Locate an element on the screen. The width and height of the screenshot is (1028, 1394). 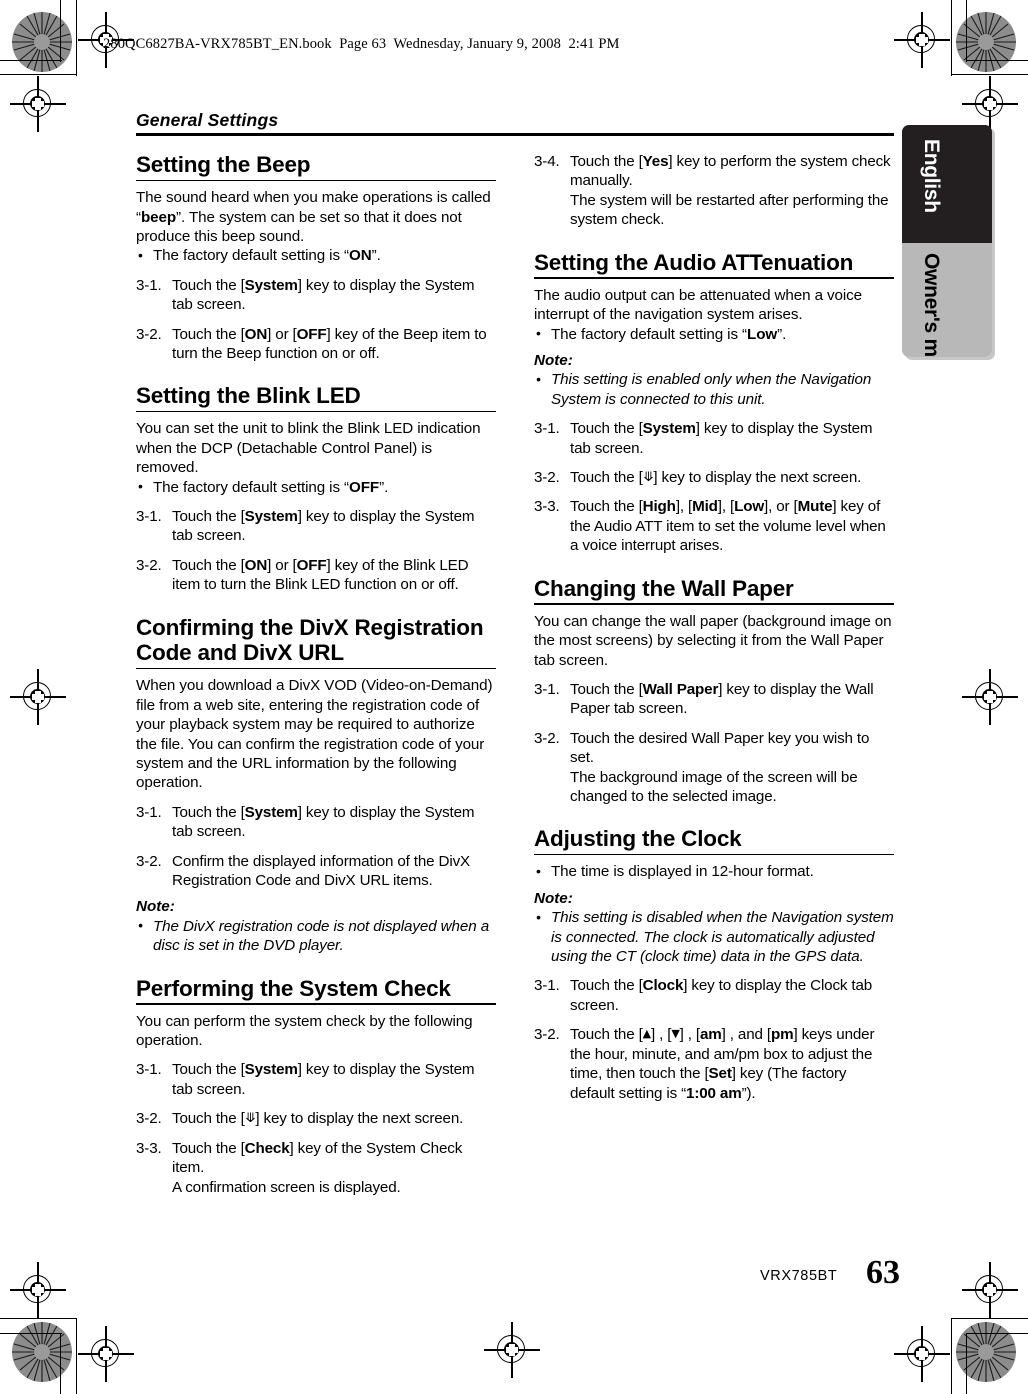
registration-crosshair-left-upper is located at coordinates (38, 104).